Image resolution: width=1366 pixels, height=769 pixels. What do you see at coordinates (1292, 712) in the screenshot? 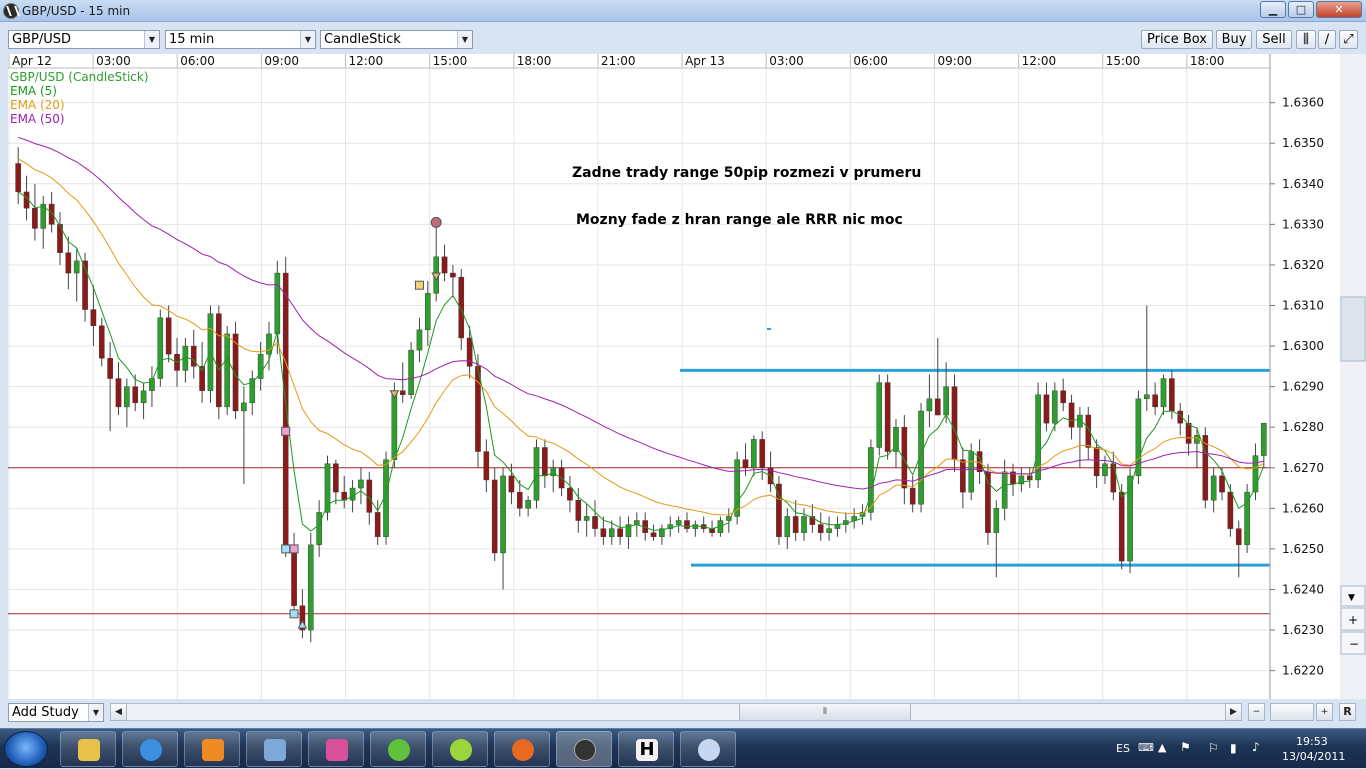
I see `zoom-spacer` at bounding box center [1292, 712].